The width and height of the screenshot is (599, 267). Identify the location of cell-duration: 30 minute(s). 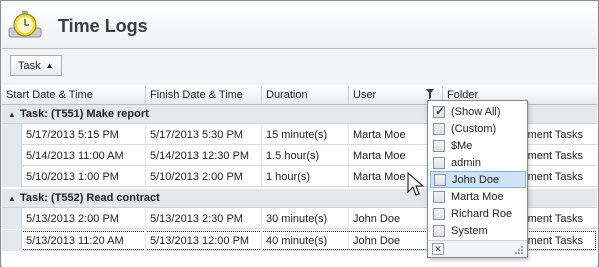
(305, 218).